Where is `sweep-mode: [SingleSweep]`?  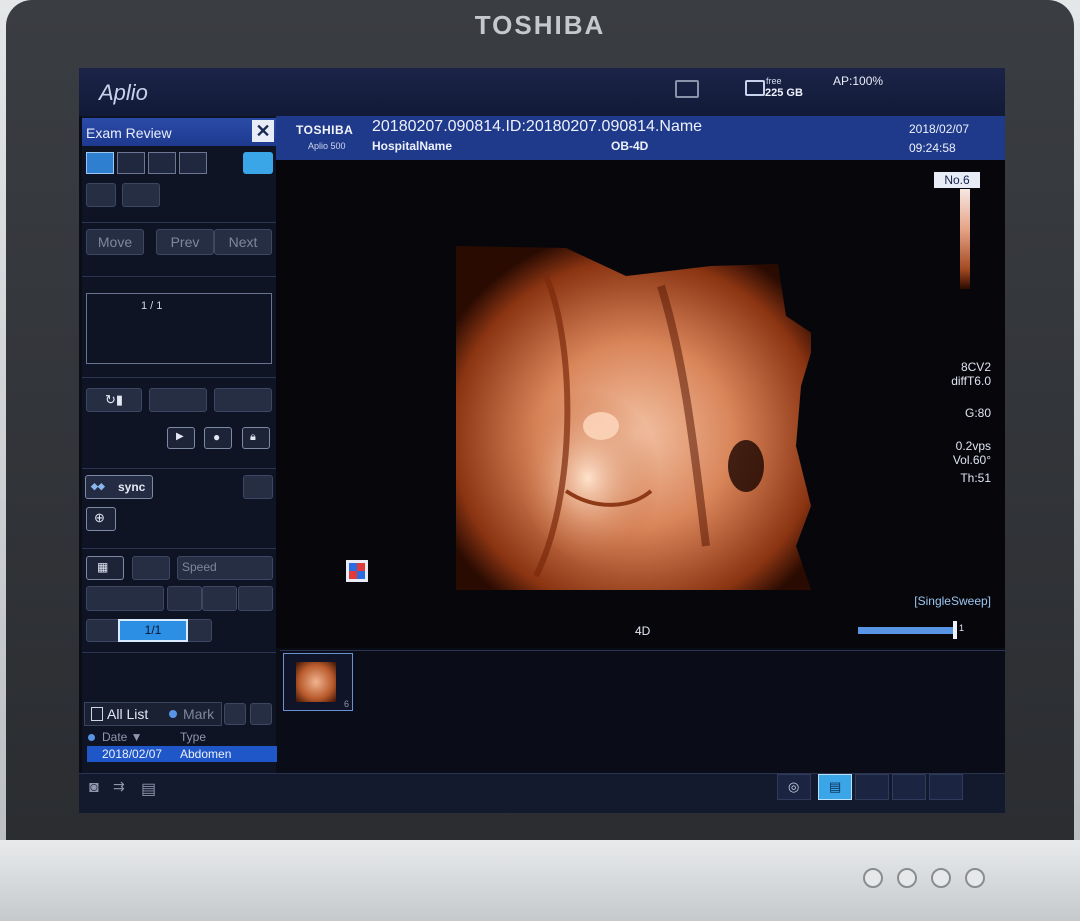
sweep-mode: [SingleSweep] is located at coordinates (952, 601).